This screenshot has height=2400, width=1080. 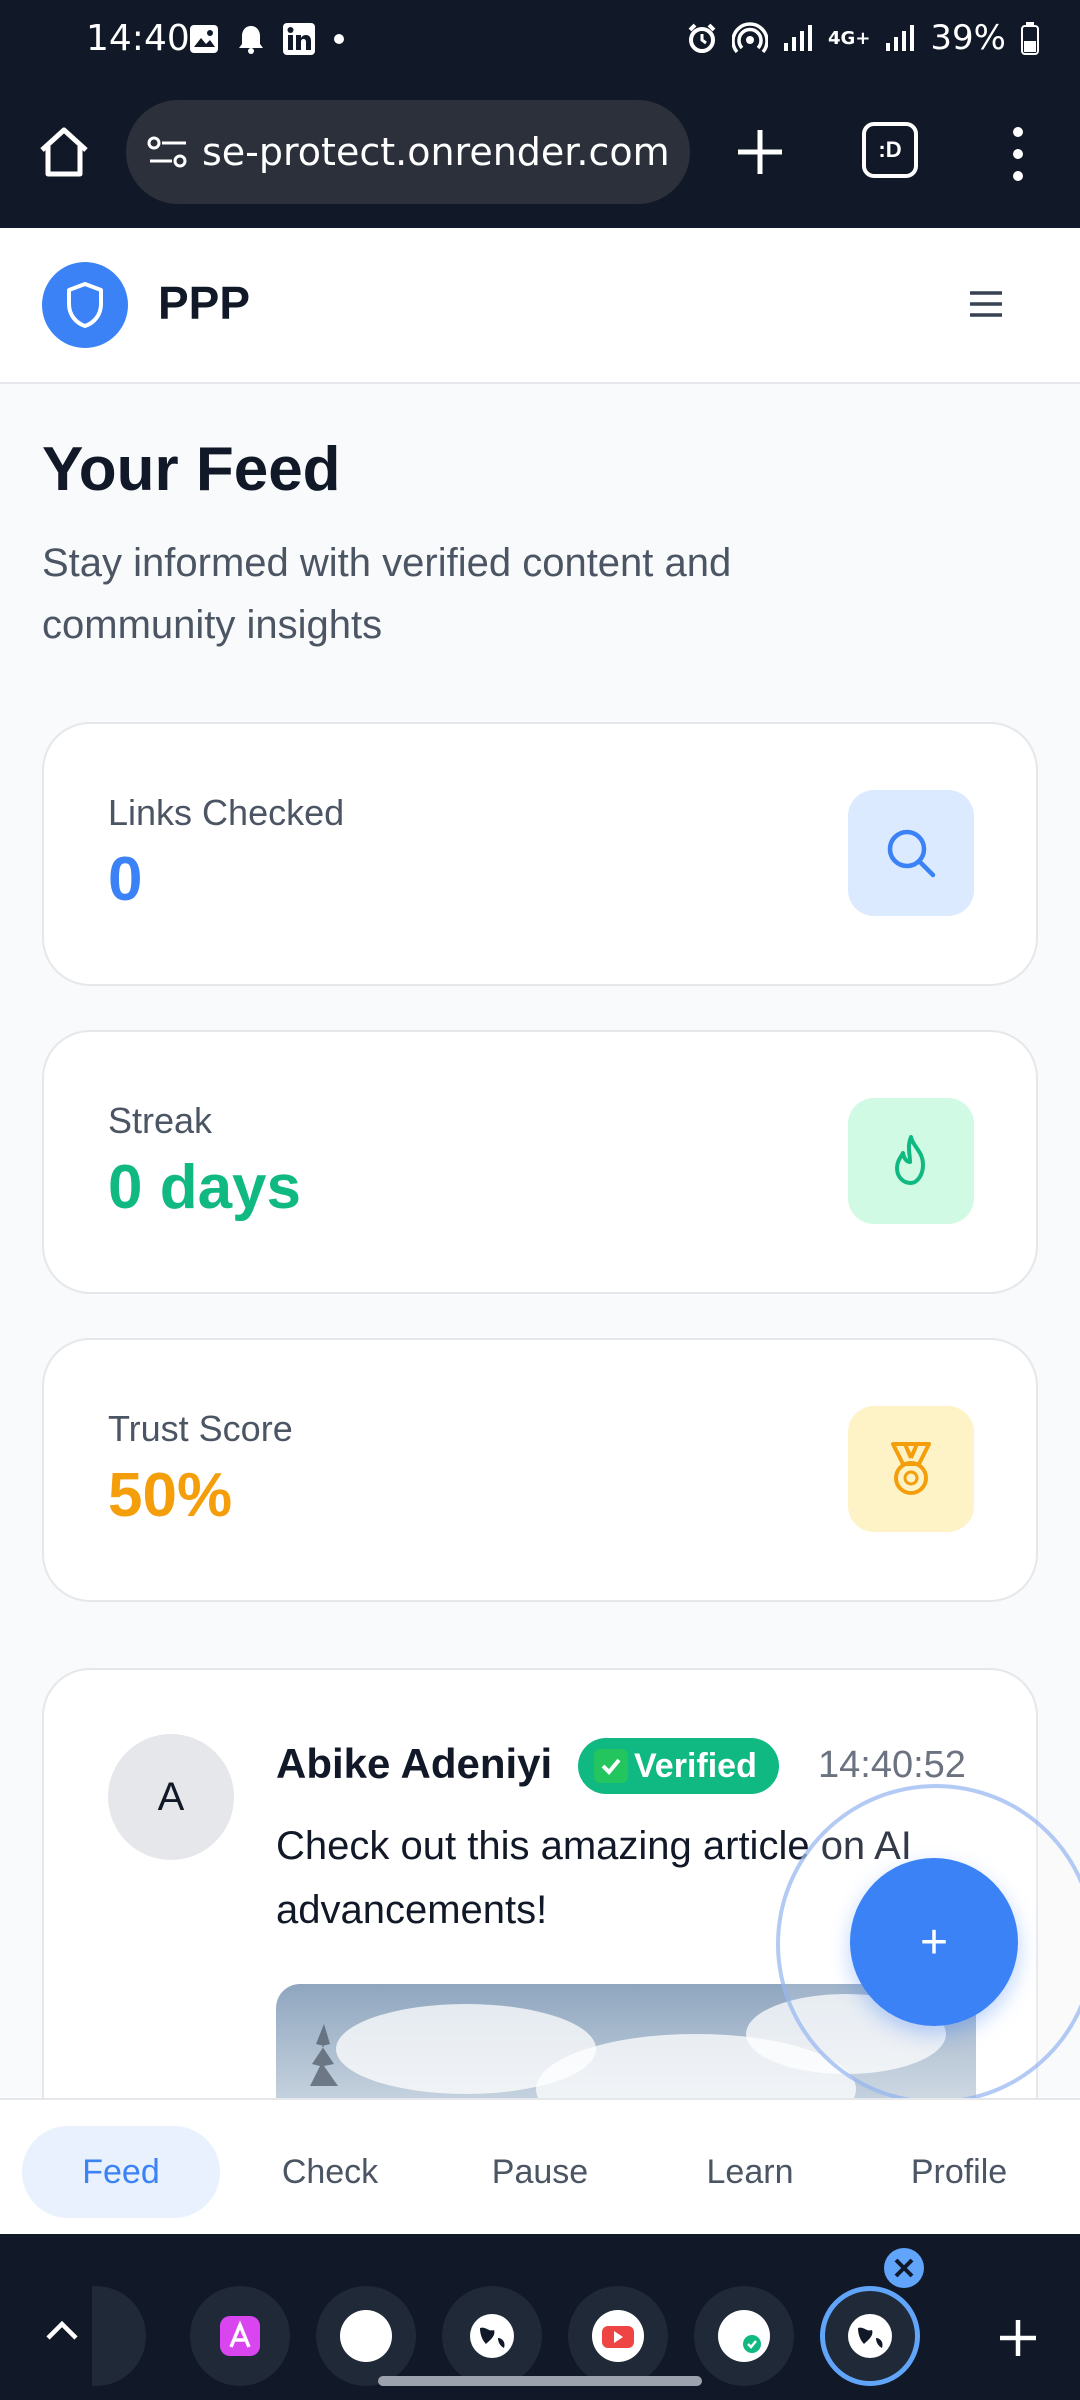 I want to click on more-options-icon, so click(x=1018, y=154).